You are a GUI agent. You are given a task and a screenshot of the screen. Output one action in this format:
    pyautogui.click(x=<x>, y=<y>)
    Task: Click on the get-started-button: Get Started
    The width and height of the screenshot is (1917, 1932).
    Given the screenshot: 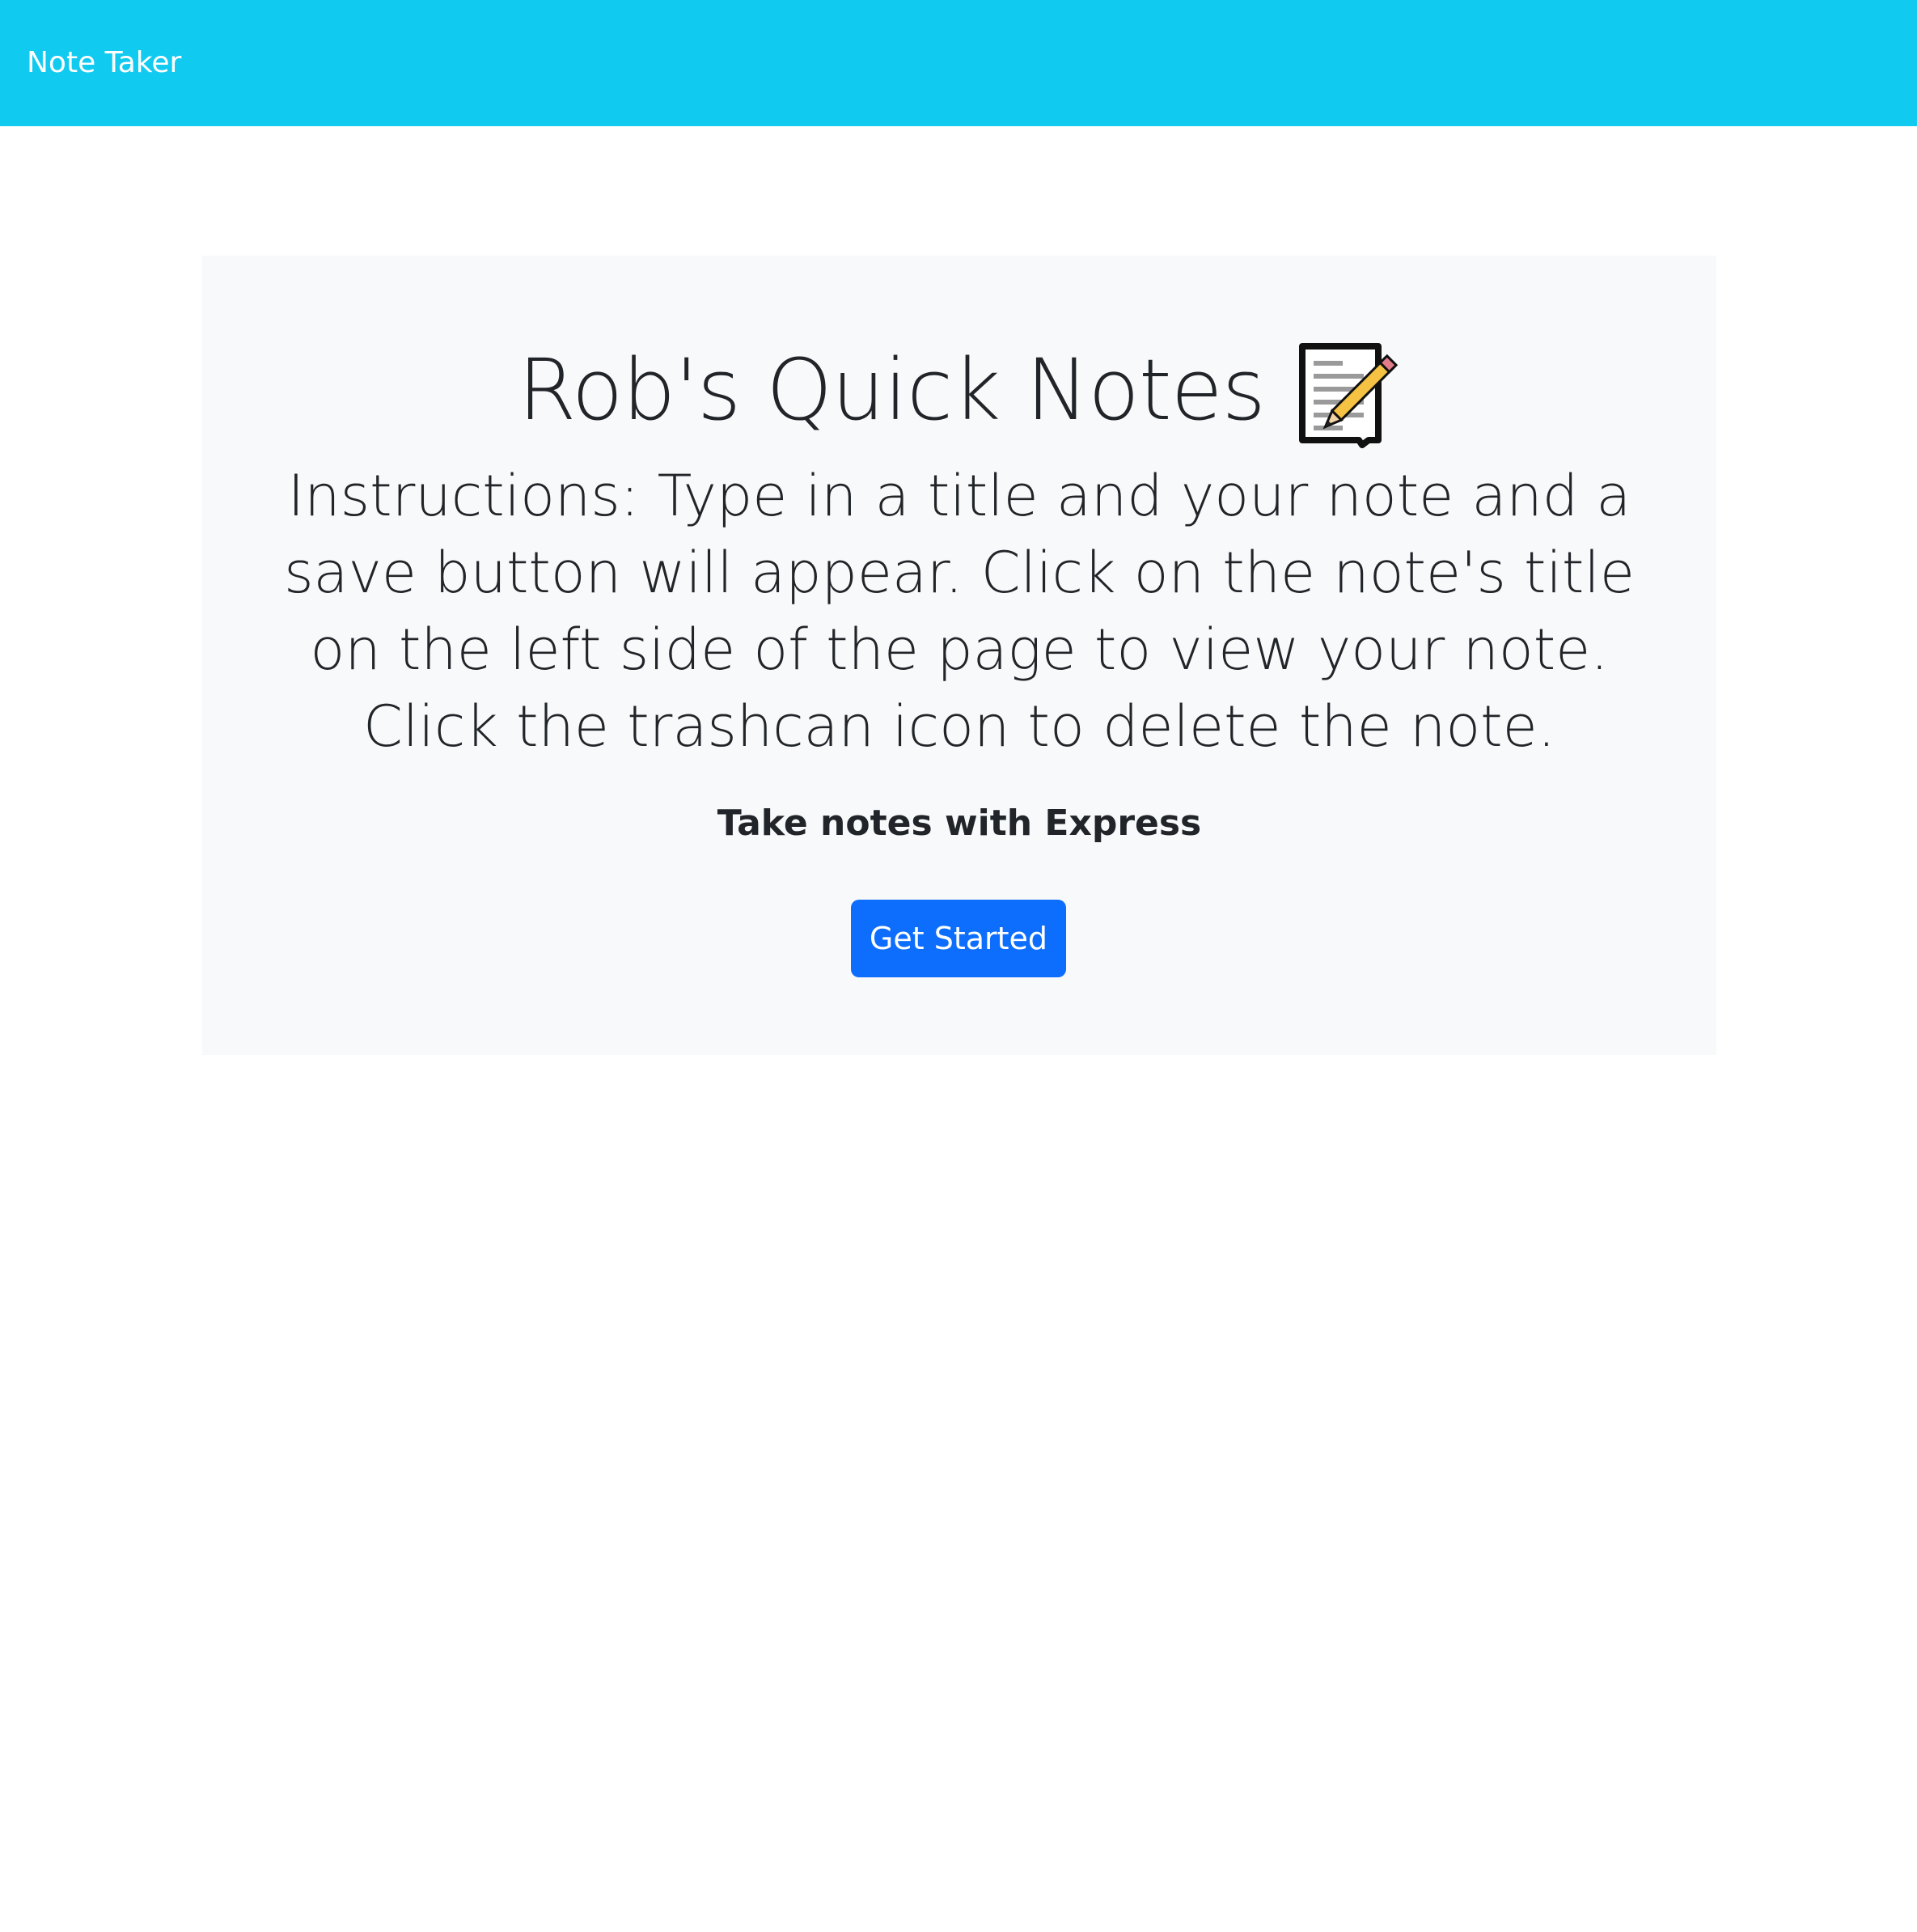 What is the action you would take?
    pyautogui.click(x=958, y=938)
    